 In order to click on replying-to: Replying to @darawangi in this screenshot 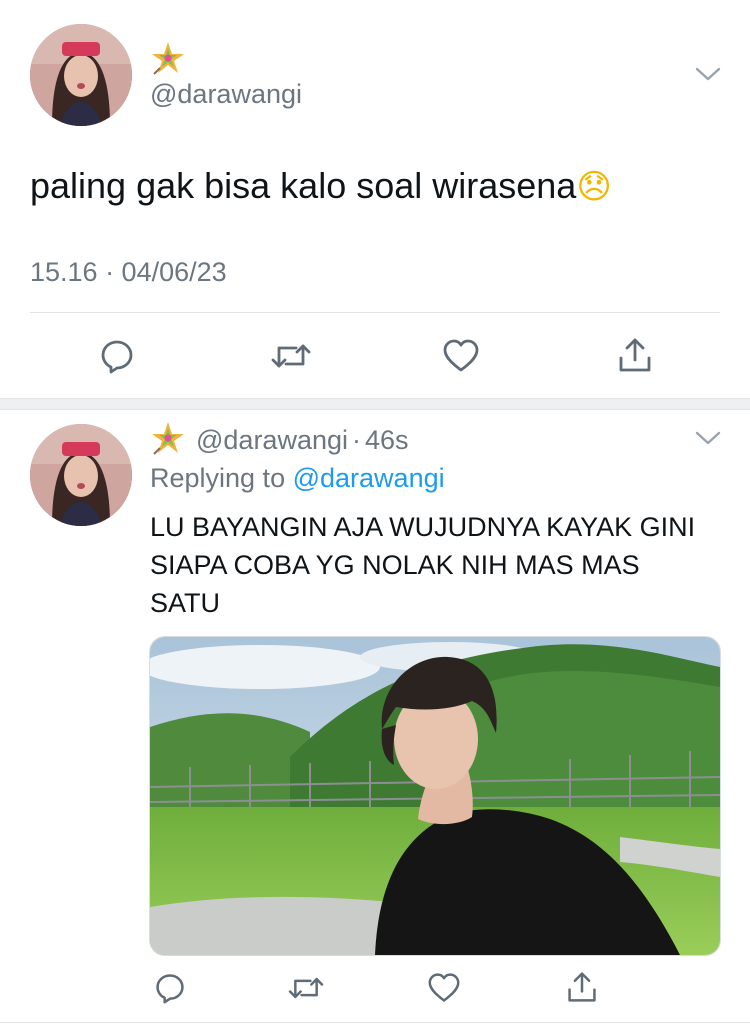, I will do `click(297, 478)`.